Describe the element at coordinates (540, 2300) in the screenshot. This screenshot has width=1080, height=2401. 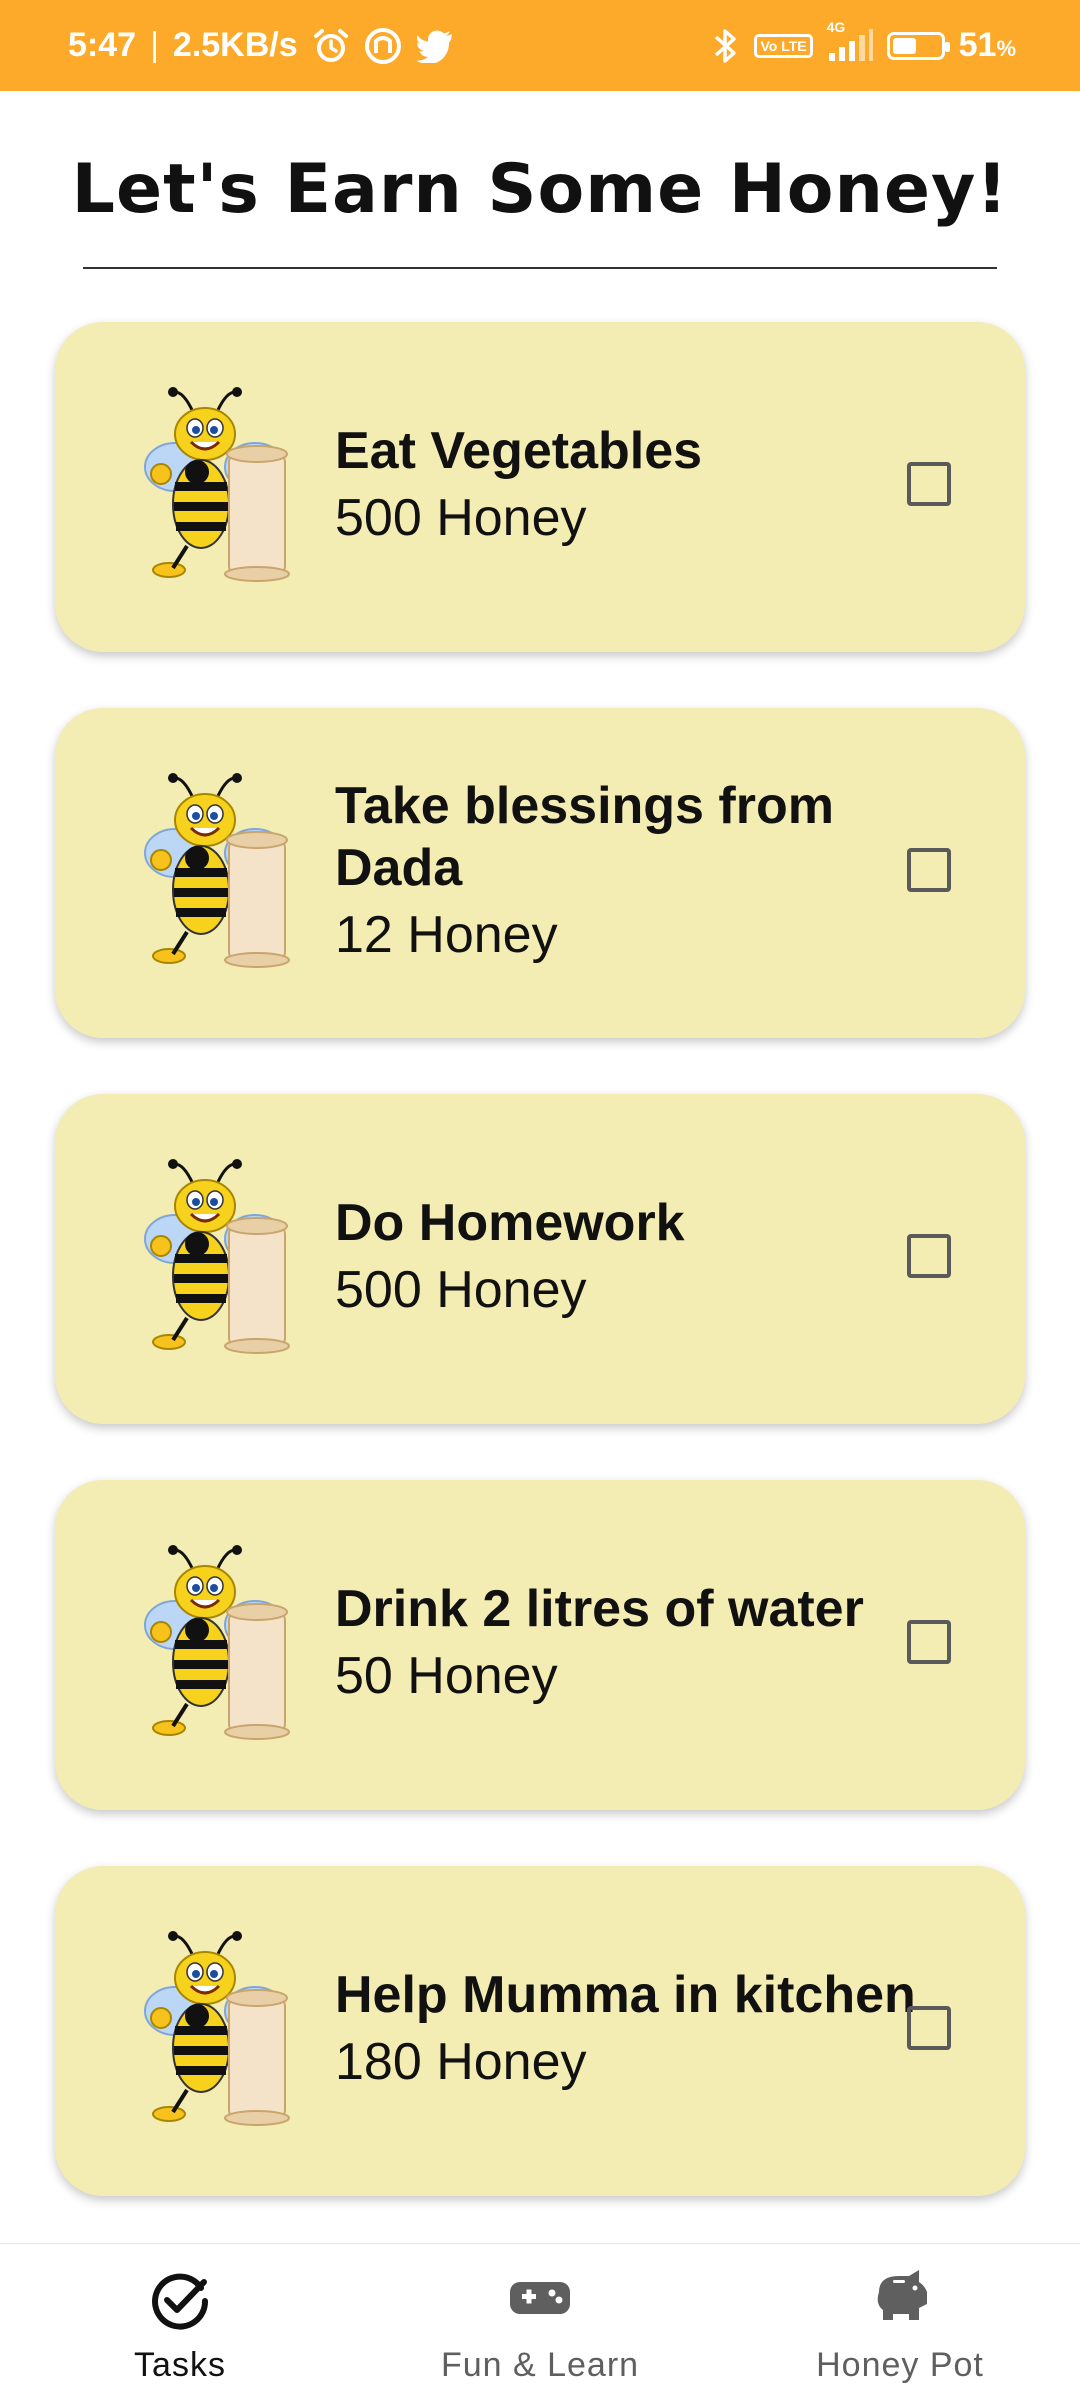
I see `gamepad-icon` at that location.